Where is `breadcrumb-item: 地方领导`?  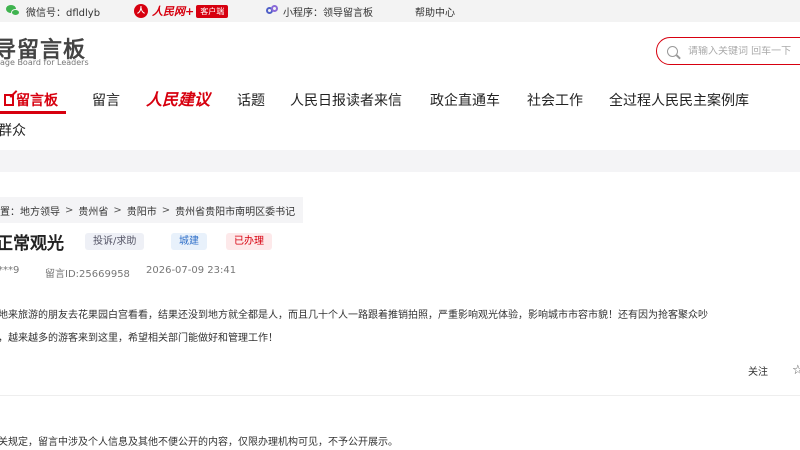 breadcrumb-item: 地方领导 is located at coordinates (40, 210).